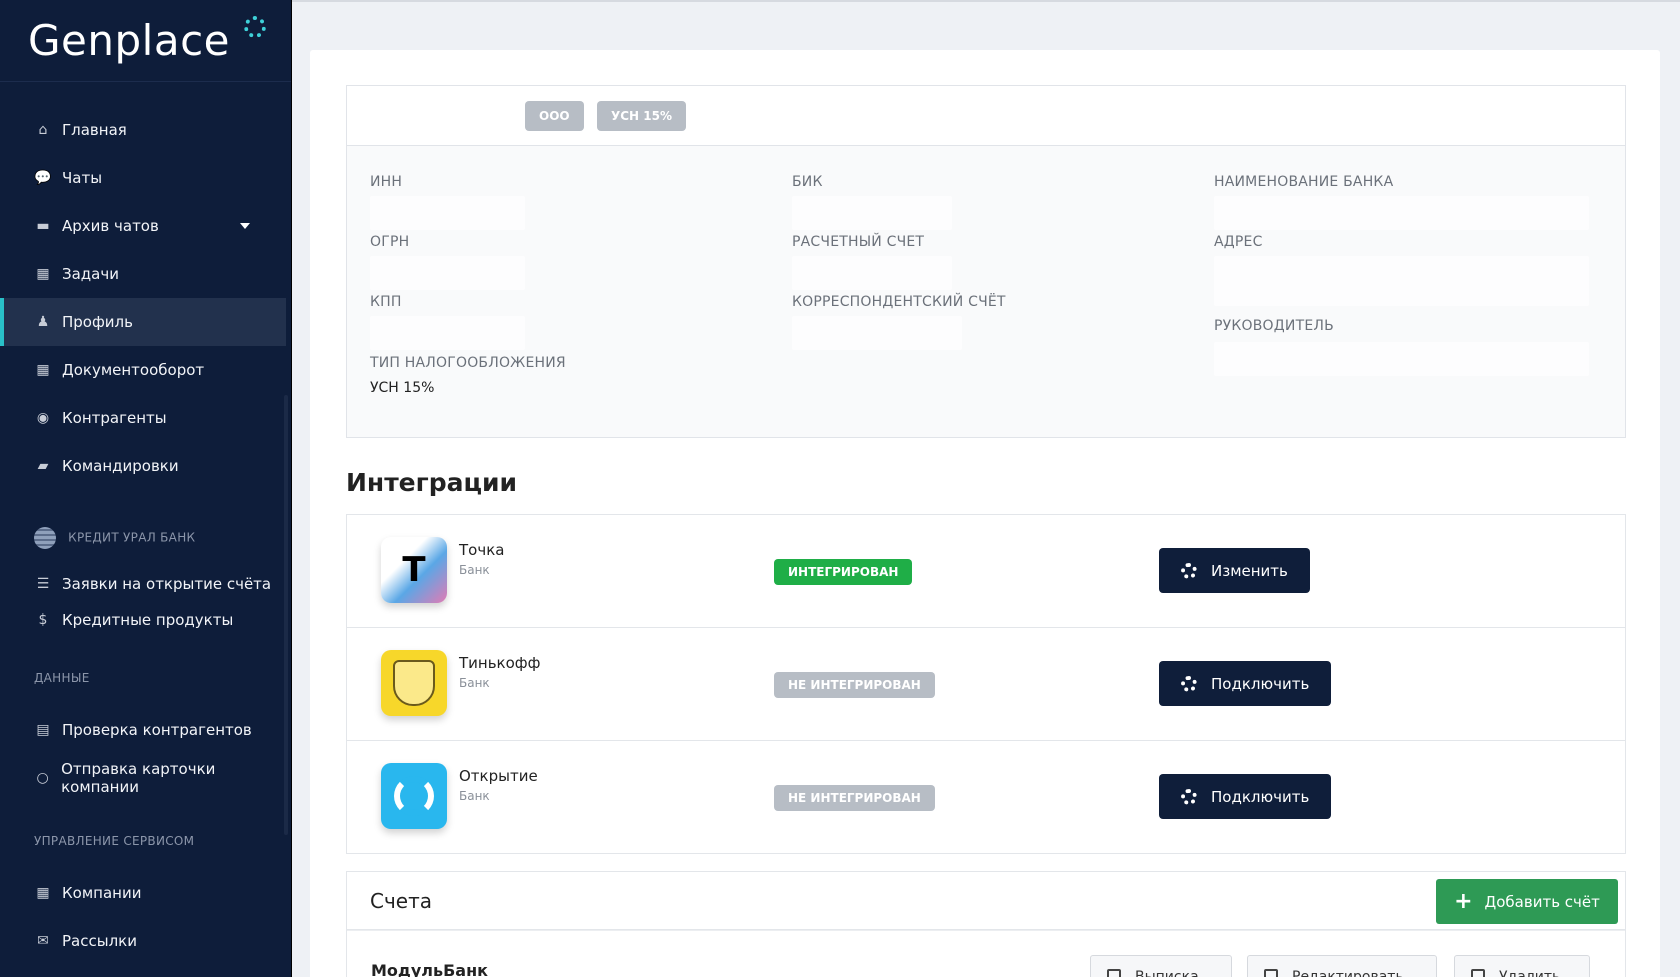 Image resolution: width=1680 pixels, height=977 pixels. Describe the element at coordinates (129, 40) in the screenshot. I see `brand-name: Genplace` at that location.